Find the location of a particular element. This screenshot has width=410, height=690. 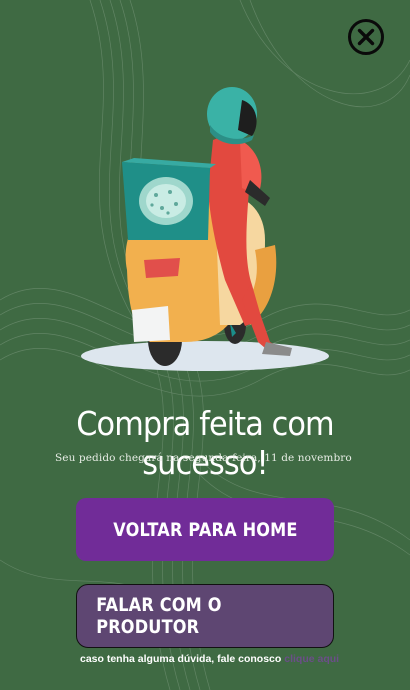

help-link: clique aqui is located at coordinates (311, 659).